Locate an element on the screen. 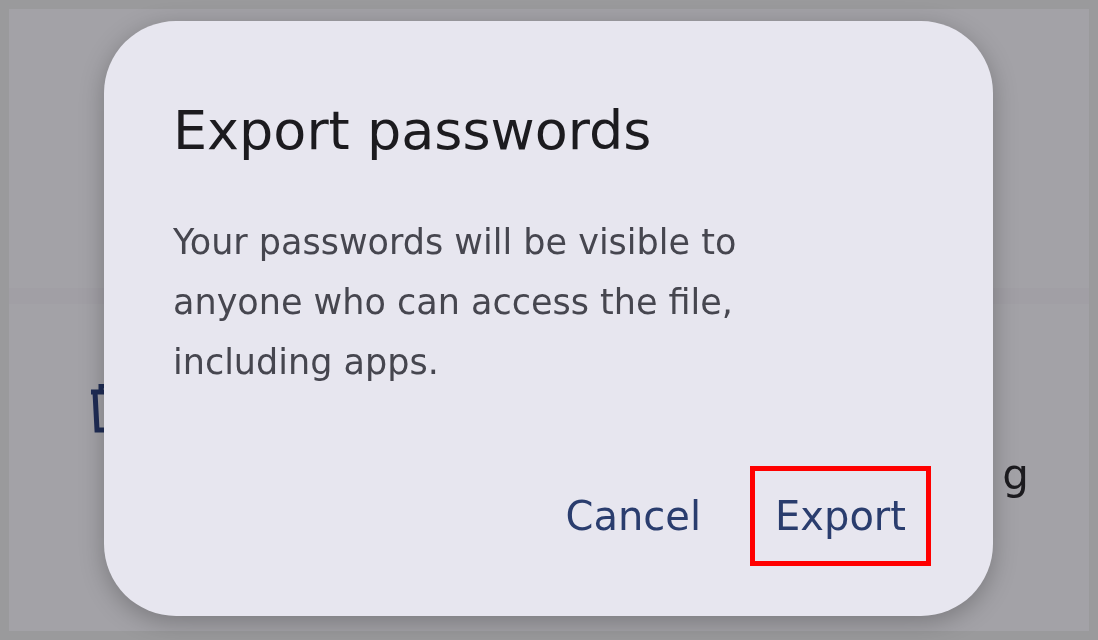 The height and width of the screenshot is (640, 1098). dialog-button: Export is located at coordinates (840, 516).